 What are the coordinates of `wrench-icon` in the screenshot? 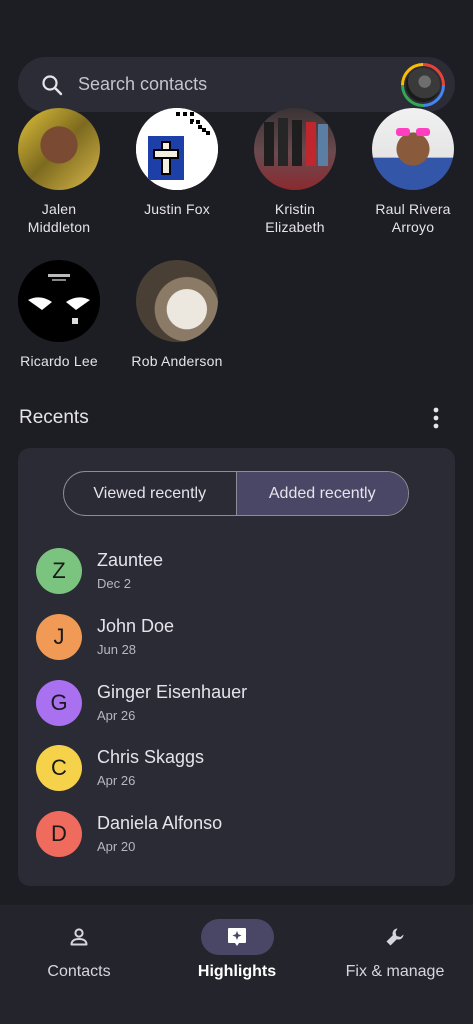 It's located at (395, 937).